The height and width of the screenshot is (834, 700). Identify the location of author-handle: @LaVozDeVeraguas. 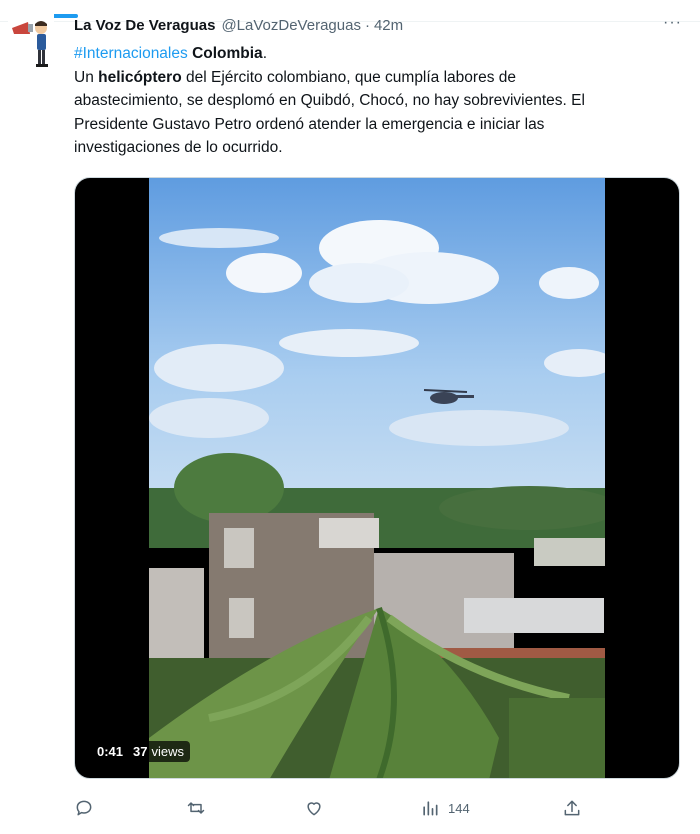
(291, 25).